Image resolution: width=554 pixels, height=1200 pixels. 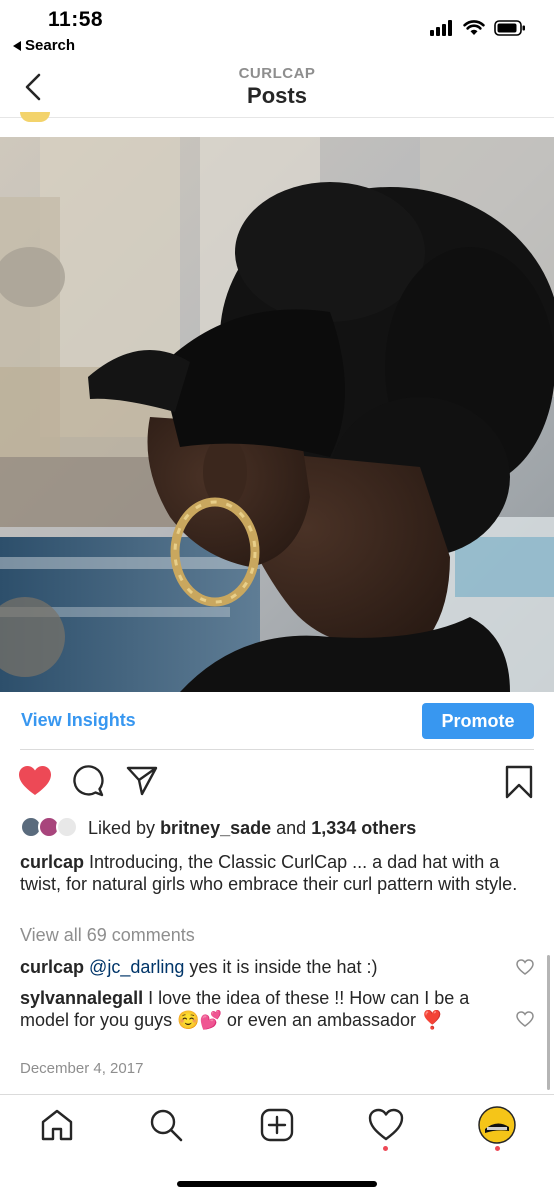 I want to click on wifi-icon, so click(x=474, y=27).